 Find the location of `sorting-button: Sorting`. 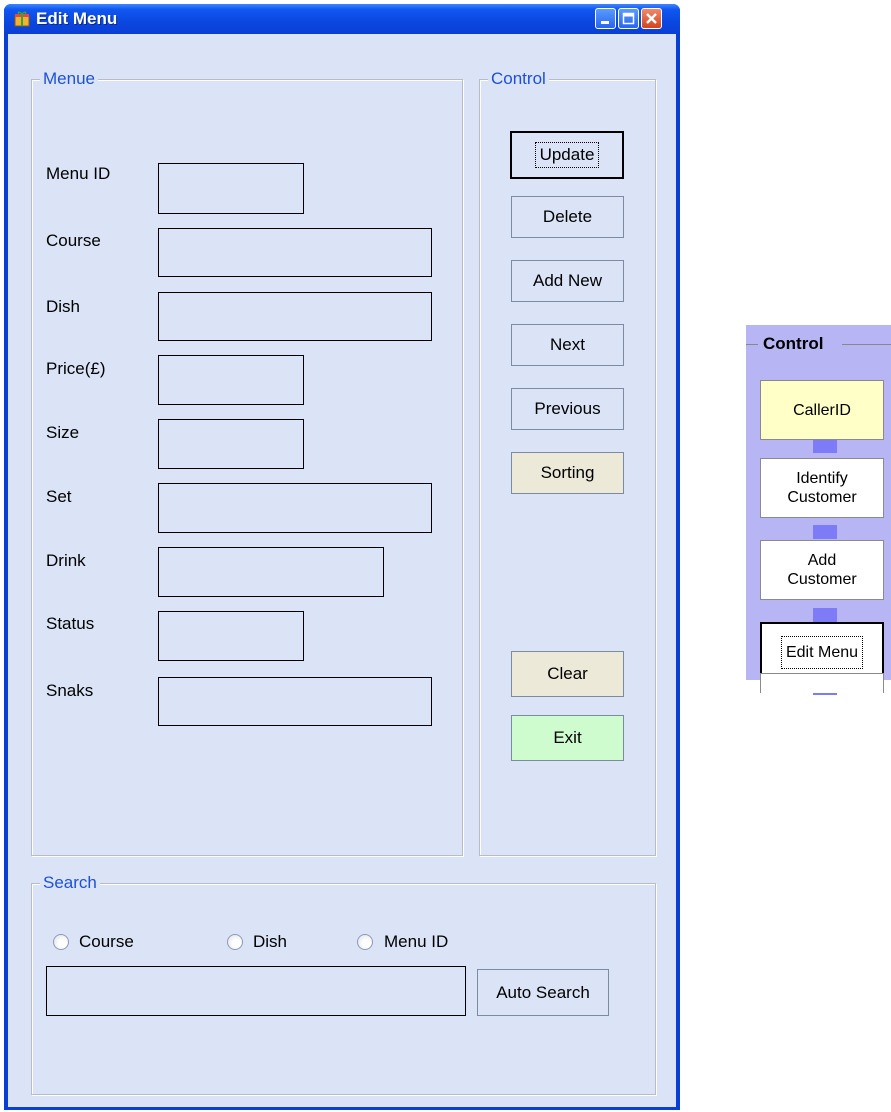

sorting-button: Sorting is located at coordinates (567, 473).